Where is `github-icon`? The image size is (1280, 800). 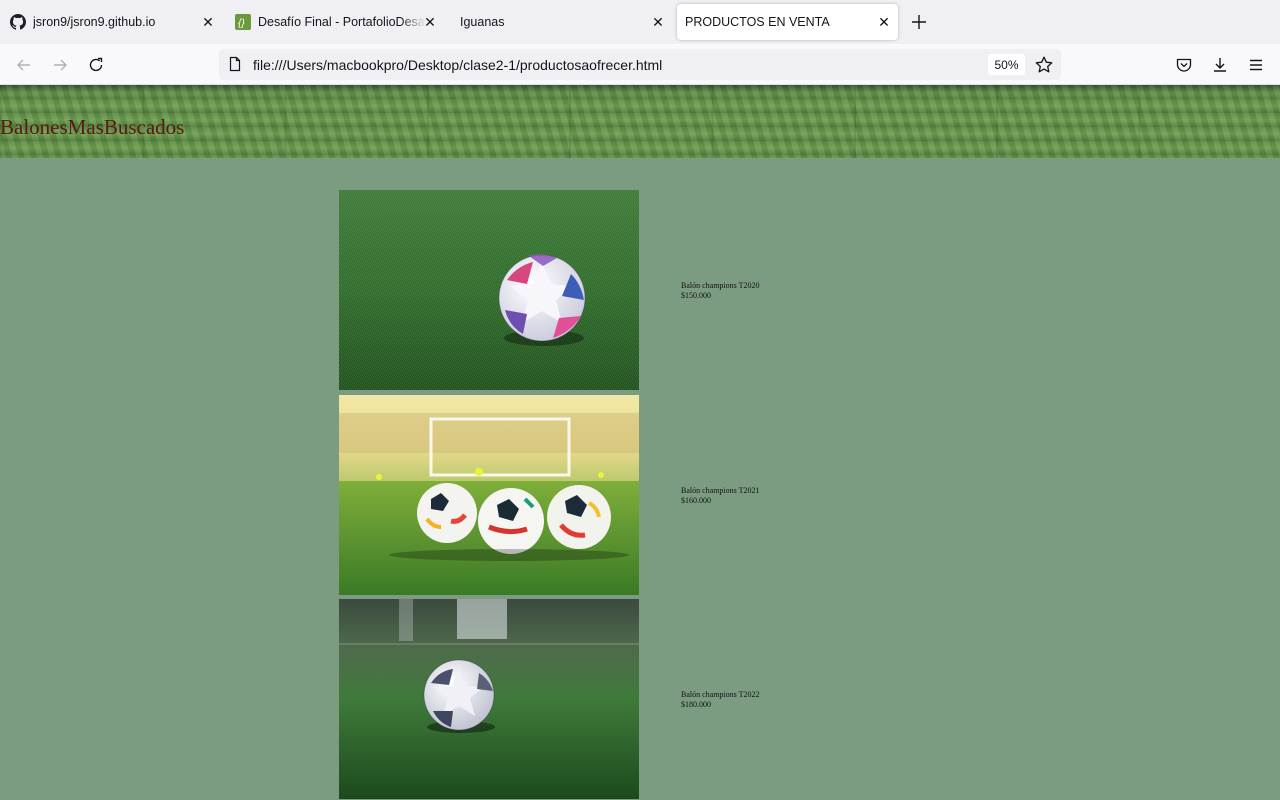 github-icon is located at coordinates (18, 22).